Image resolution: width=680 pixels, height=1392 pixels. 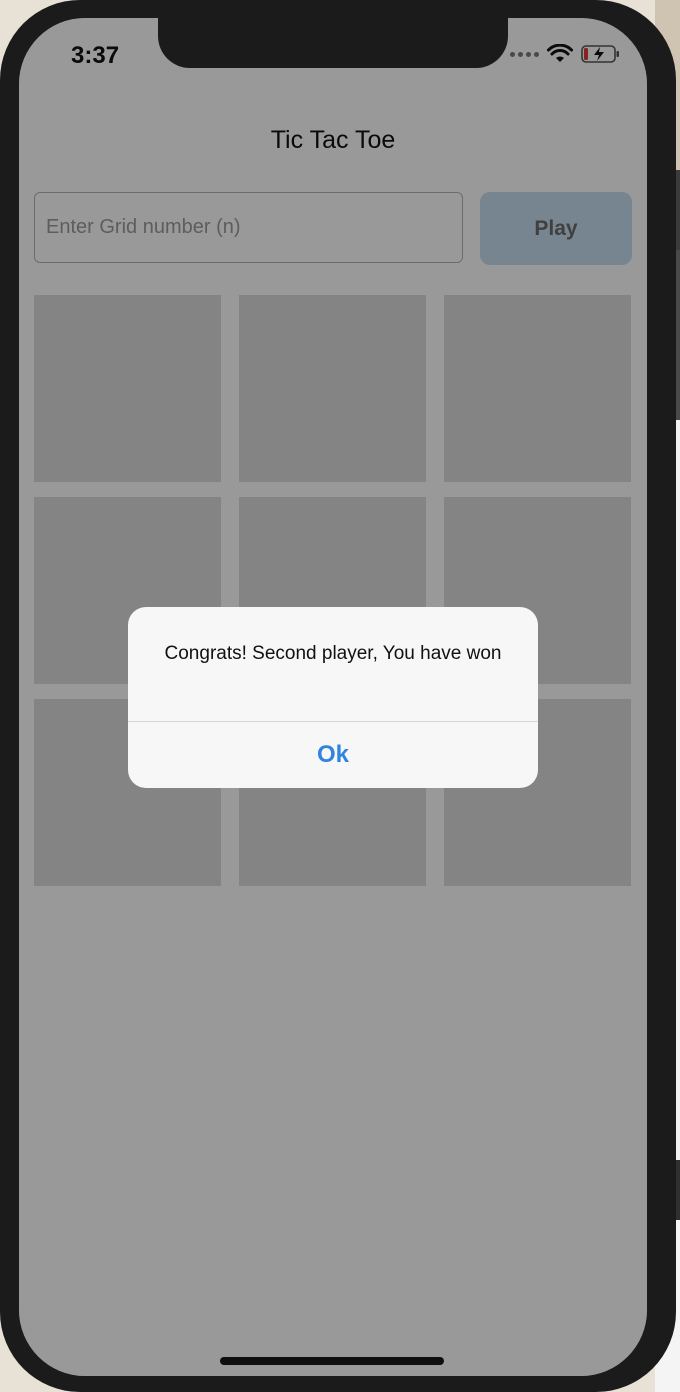 I want to click on home-indicator, so click(x=332, y=1361).